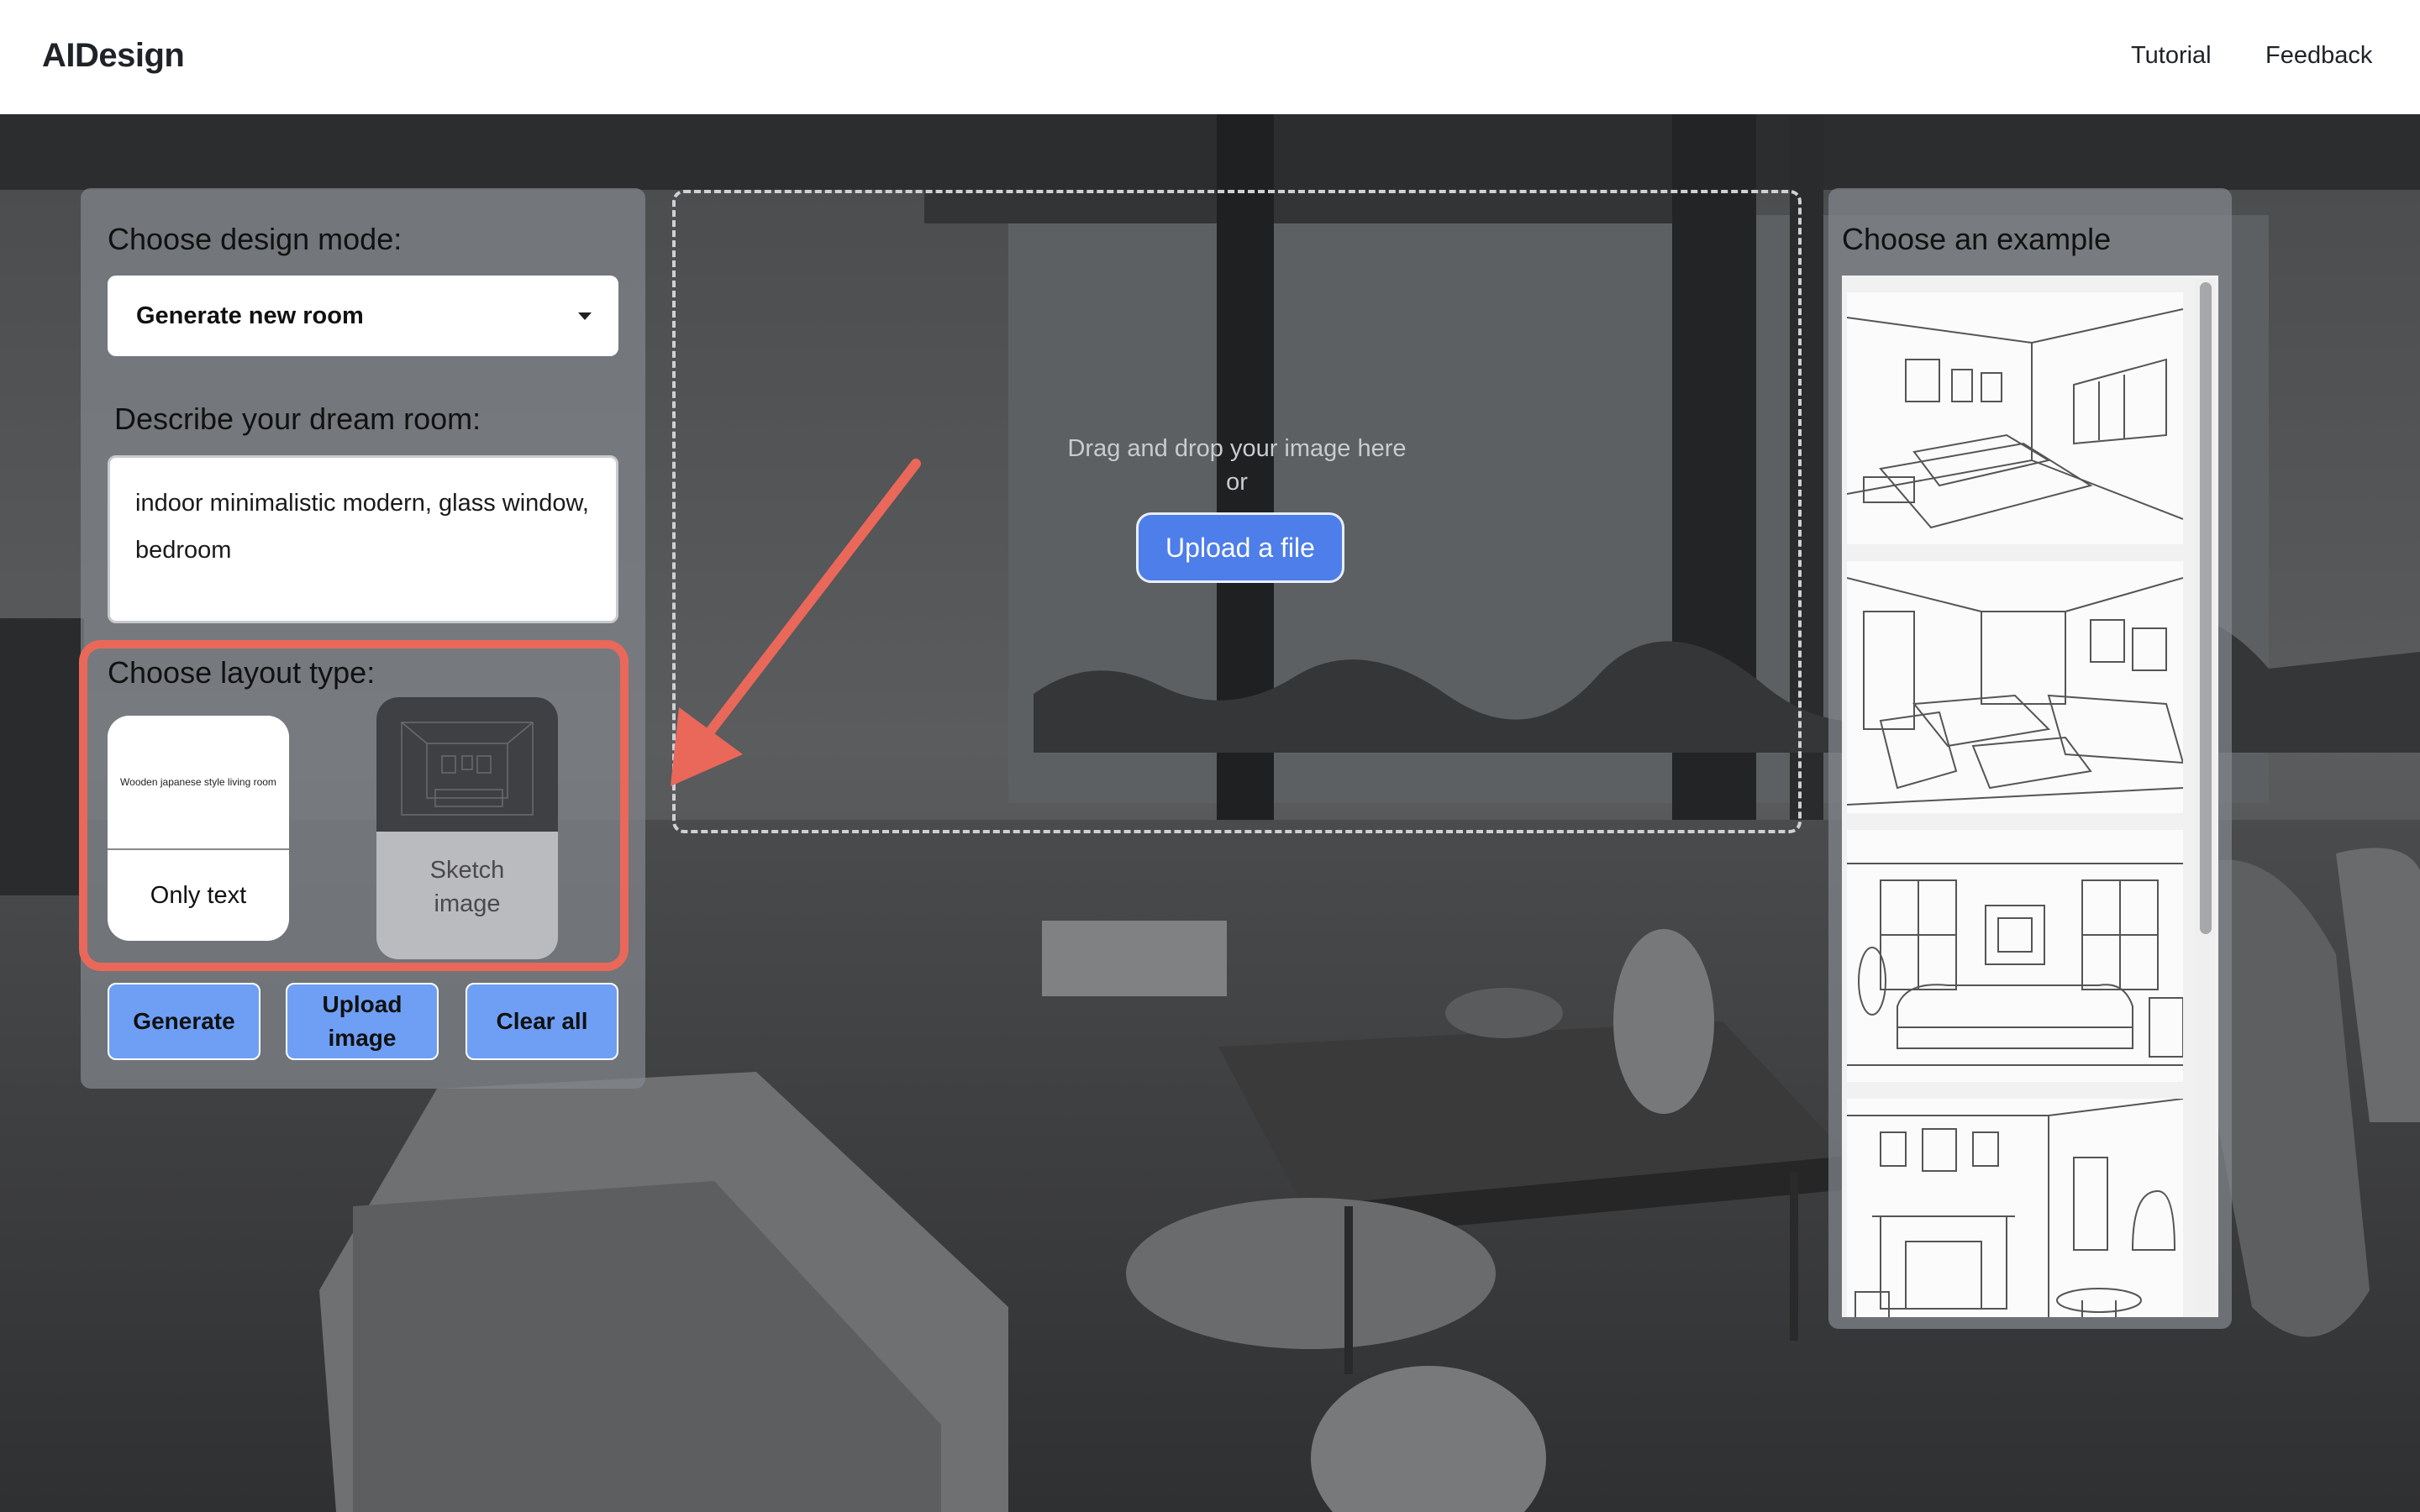 This screenshot has height=1512, width=2420. Describe the element at coordinates (467, 903) in the screenshot. I see `sketch-label-line2: image` at that location.